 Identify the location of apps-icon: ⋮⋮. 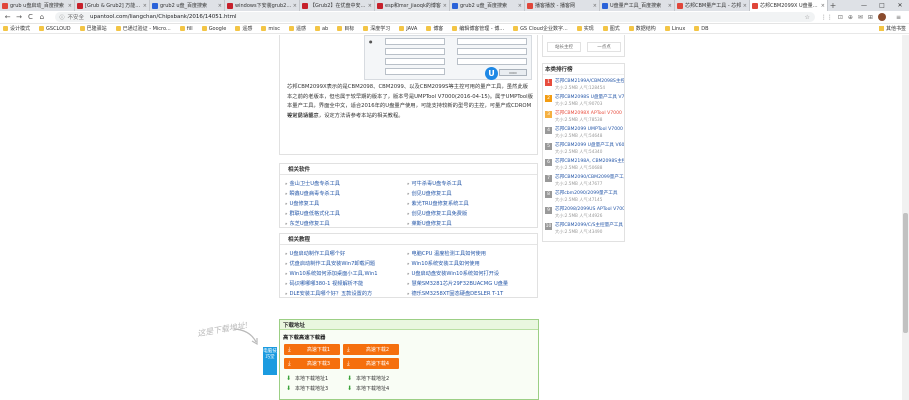
(827, 17).